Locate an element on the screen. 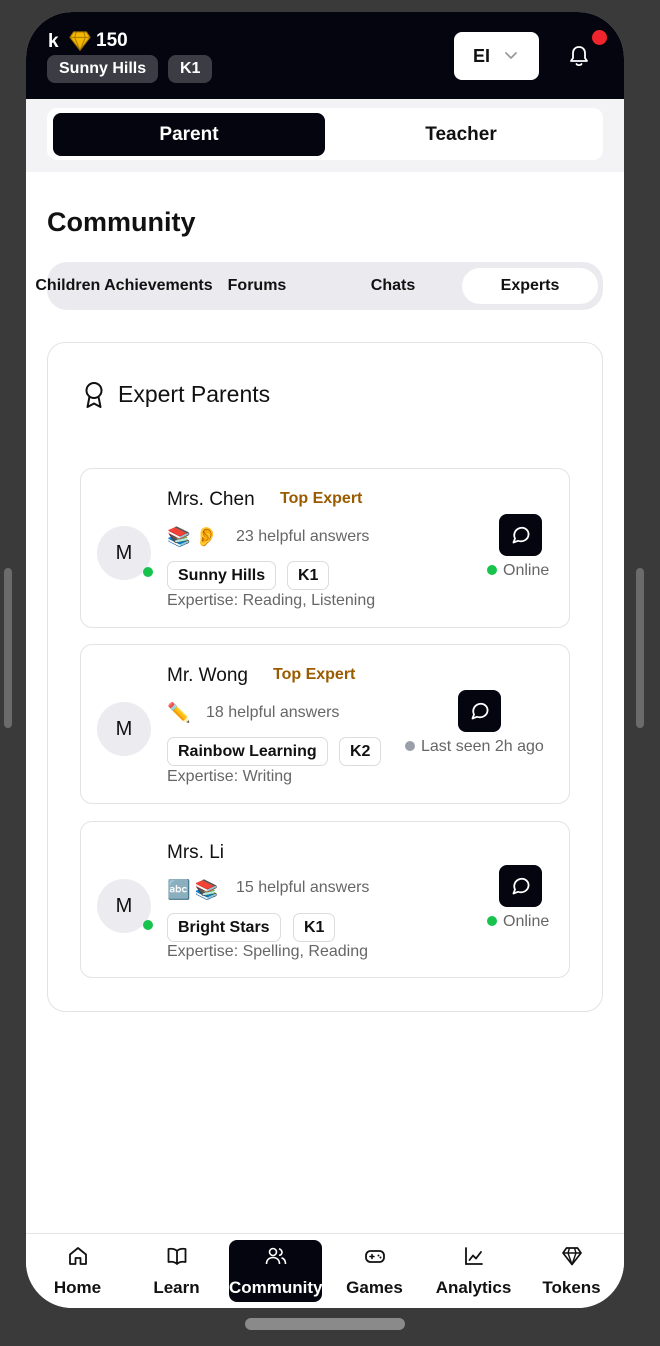 The height and width of the screenshot is (1346, 660). school-badge: Sunny Hills is located at coordinates (103, 69).